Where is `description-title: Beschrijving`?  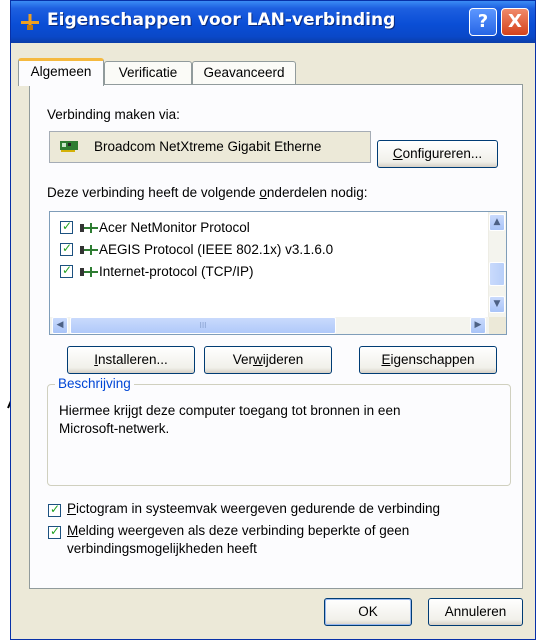 description-title: Beschrijving is located at coordinates (94, 383).